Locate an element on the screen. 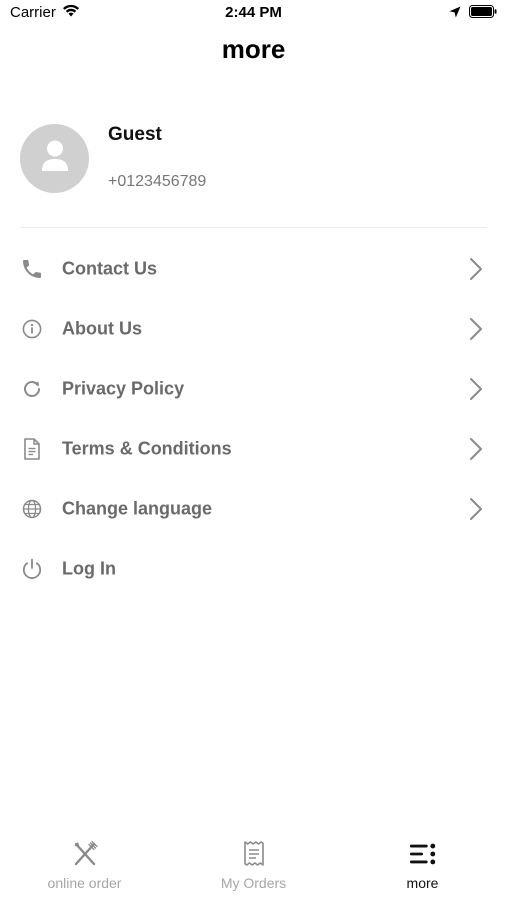 This screenshot has height=900, width=507. status-bar: Carrier 2:44 PM is located at coordinates (253, 14).